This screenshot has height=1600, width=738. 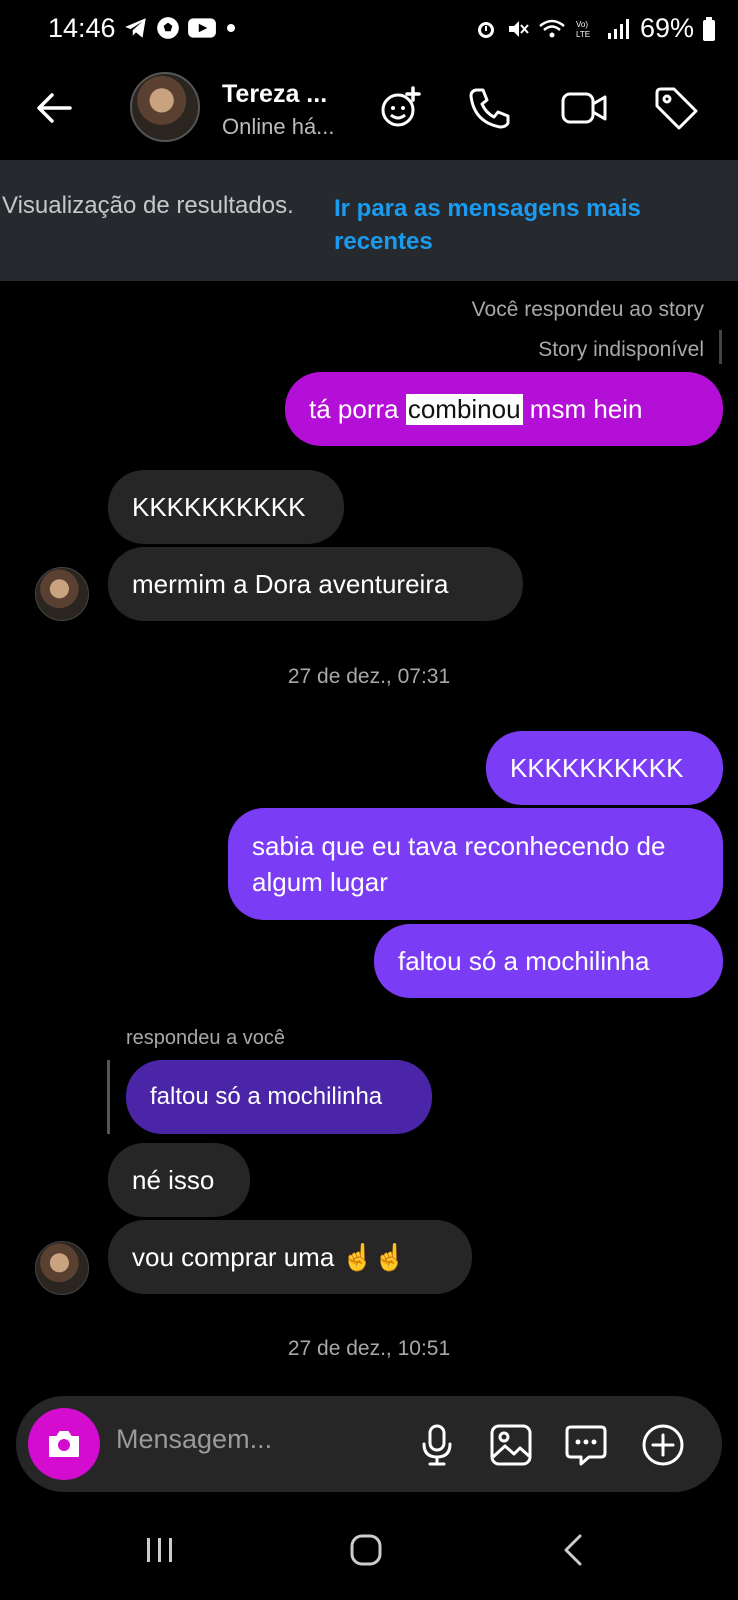 I want to click on microphone-icon, so click(x=437, y=1445).